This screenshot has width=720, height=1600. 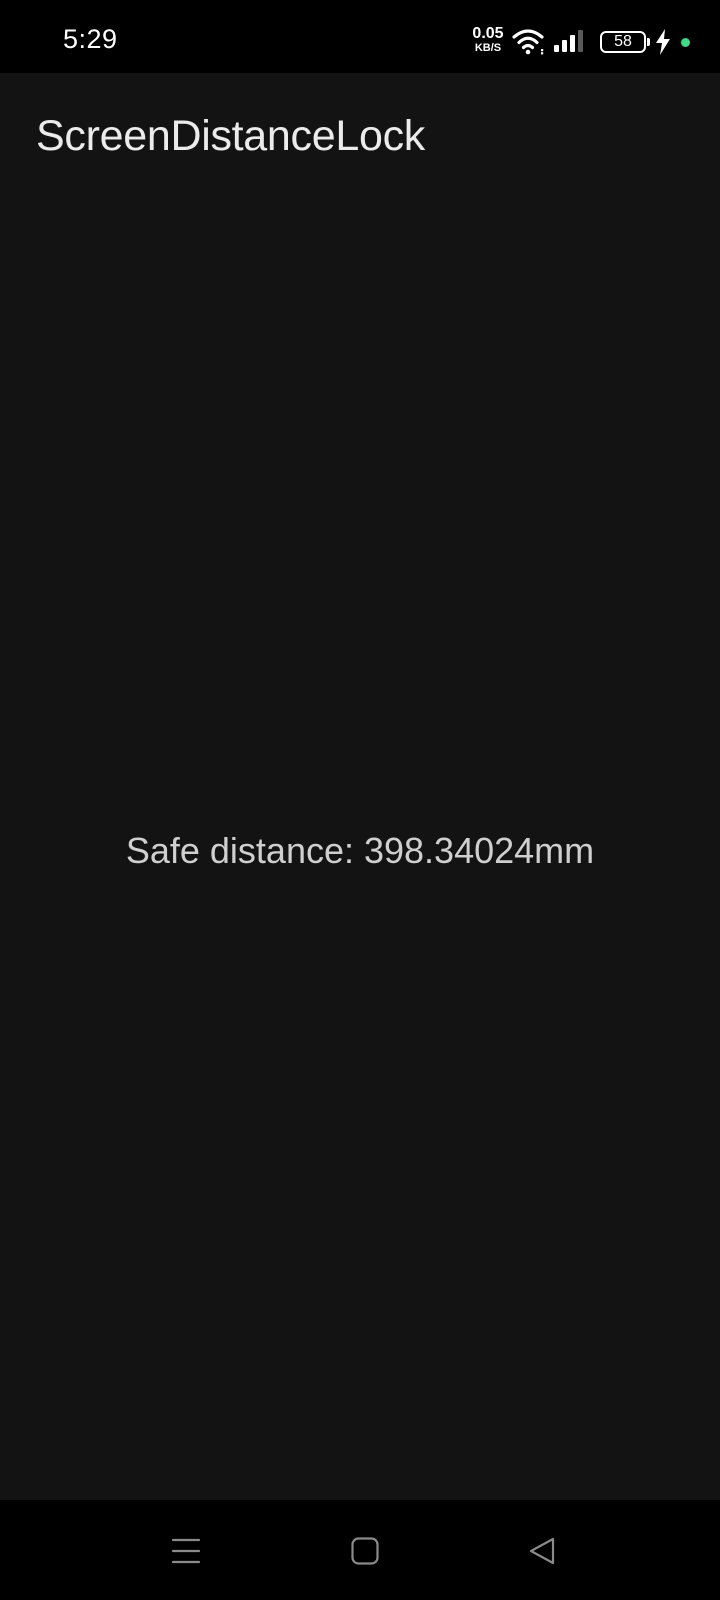 What do you see at coordinates (568, 41) in the screenshot?
I see `cellular-signal-icon` at bounding box center [568, 41].